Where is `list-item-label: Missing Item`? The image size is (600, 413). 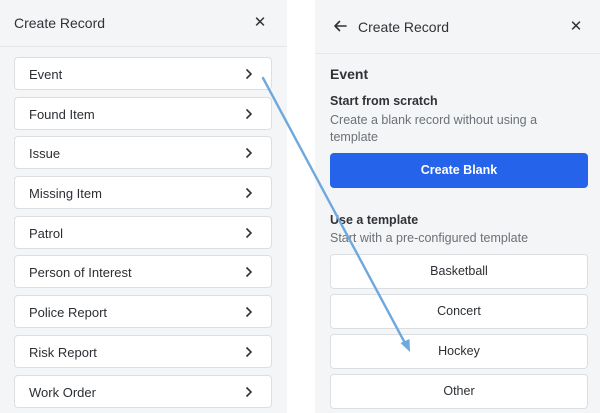 list-item-label: Missing Item is located at coordinates (65, 194).